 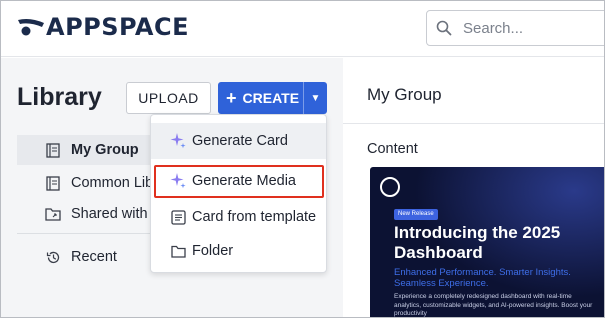 I want to click on select-checkbox, so click(x=390, y=187).